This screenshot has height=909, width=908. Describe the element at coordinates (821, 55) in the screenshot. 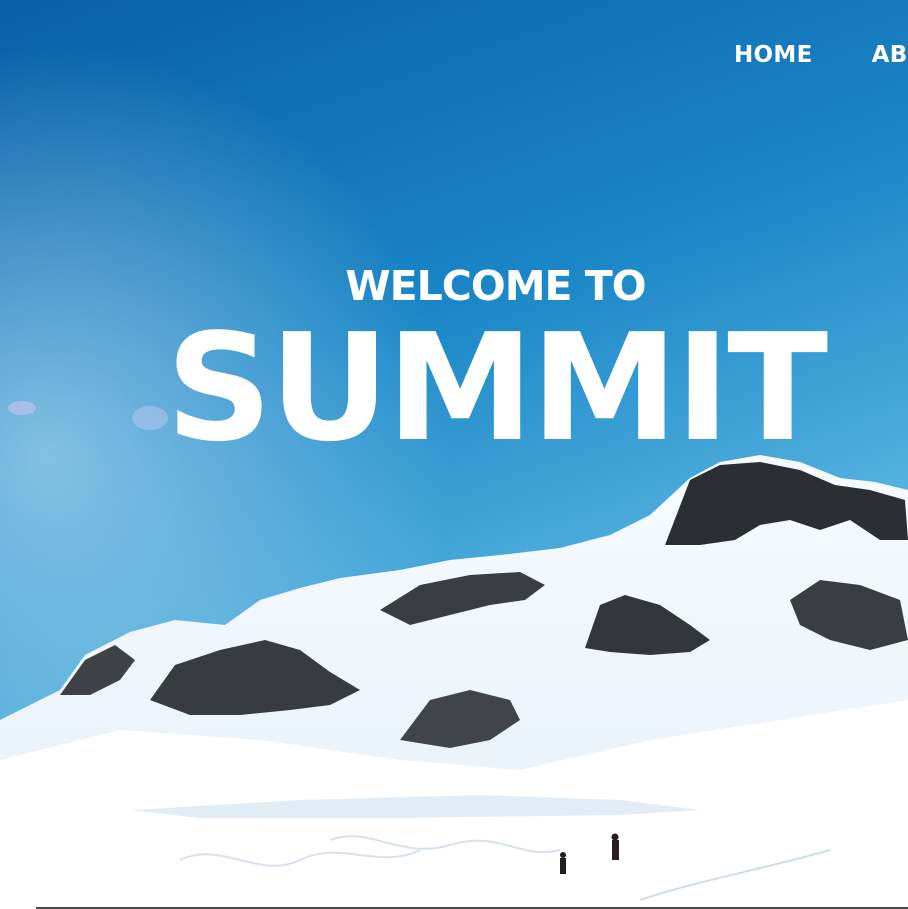

I see `main-nav: HOME ABOUT` at that location.